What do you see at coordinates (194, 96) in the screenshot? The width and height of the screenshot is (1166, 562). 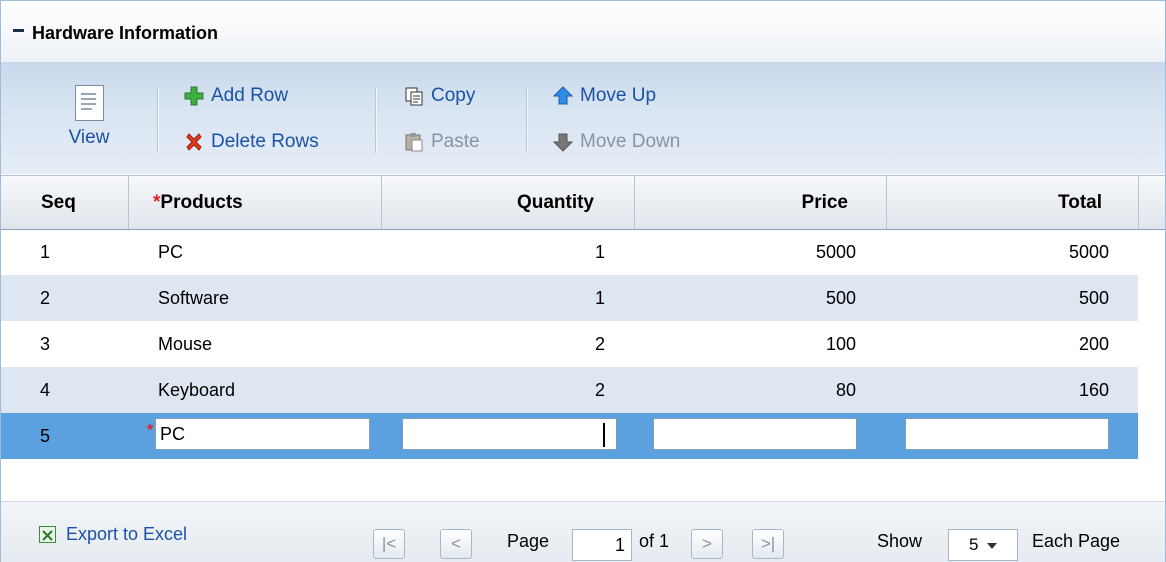 I see `plus-icon` at bounding box center [194, 96].